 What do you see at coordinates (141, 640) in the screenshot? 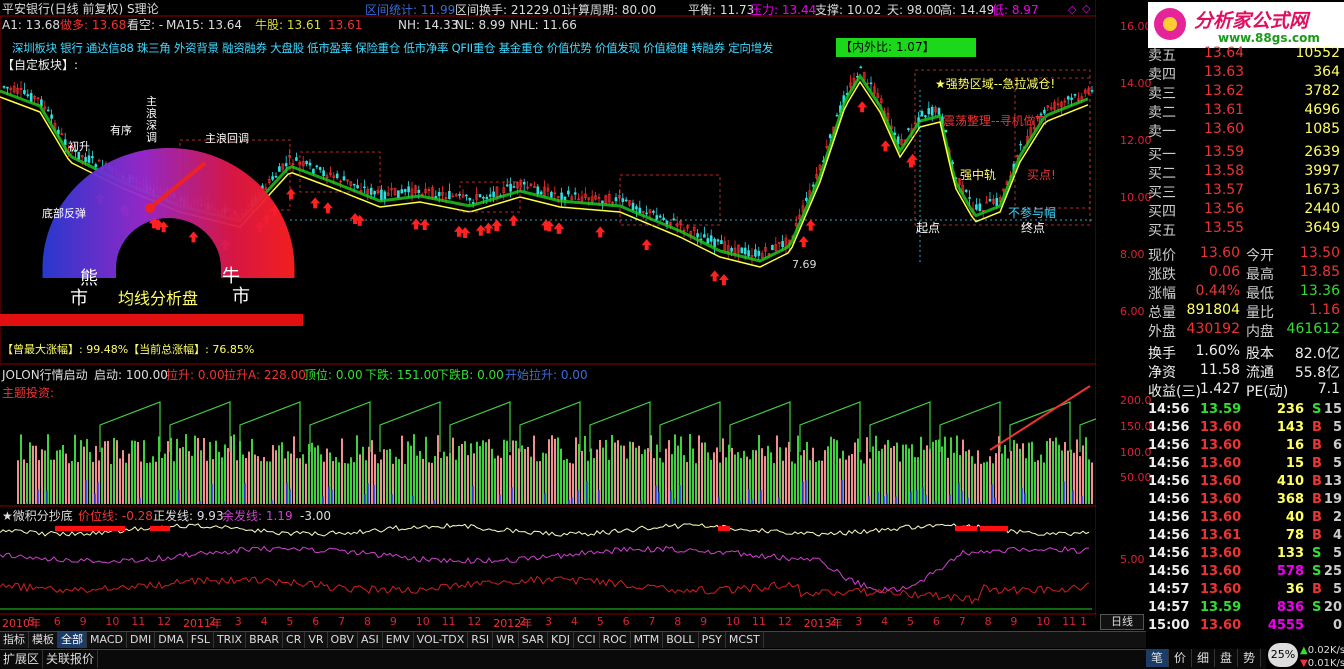
I see `tab-4: DMI` at bounding box center [141, 640].